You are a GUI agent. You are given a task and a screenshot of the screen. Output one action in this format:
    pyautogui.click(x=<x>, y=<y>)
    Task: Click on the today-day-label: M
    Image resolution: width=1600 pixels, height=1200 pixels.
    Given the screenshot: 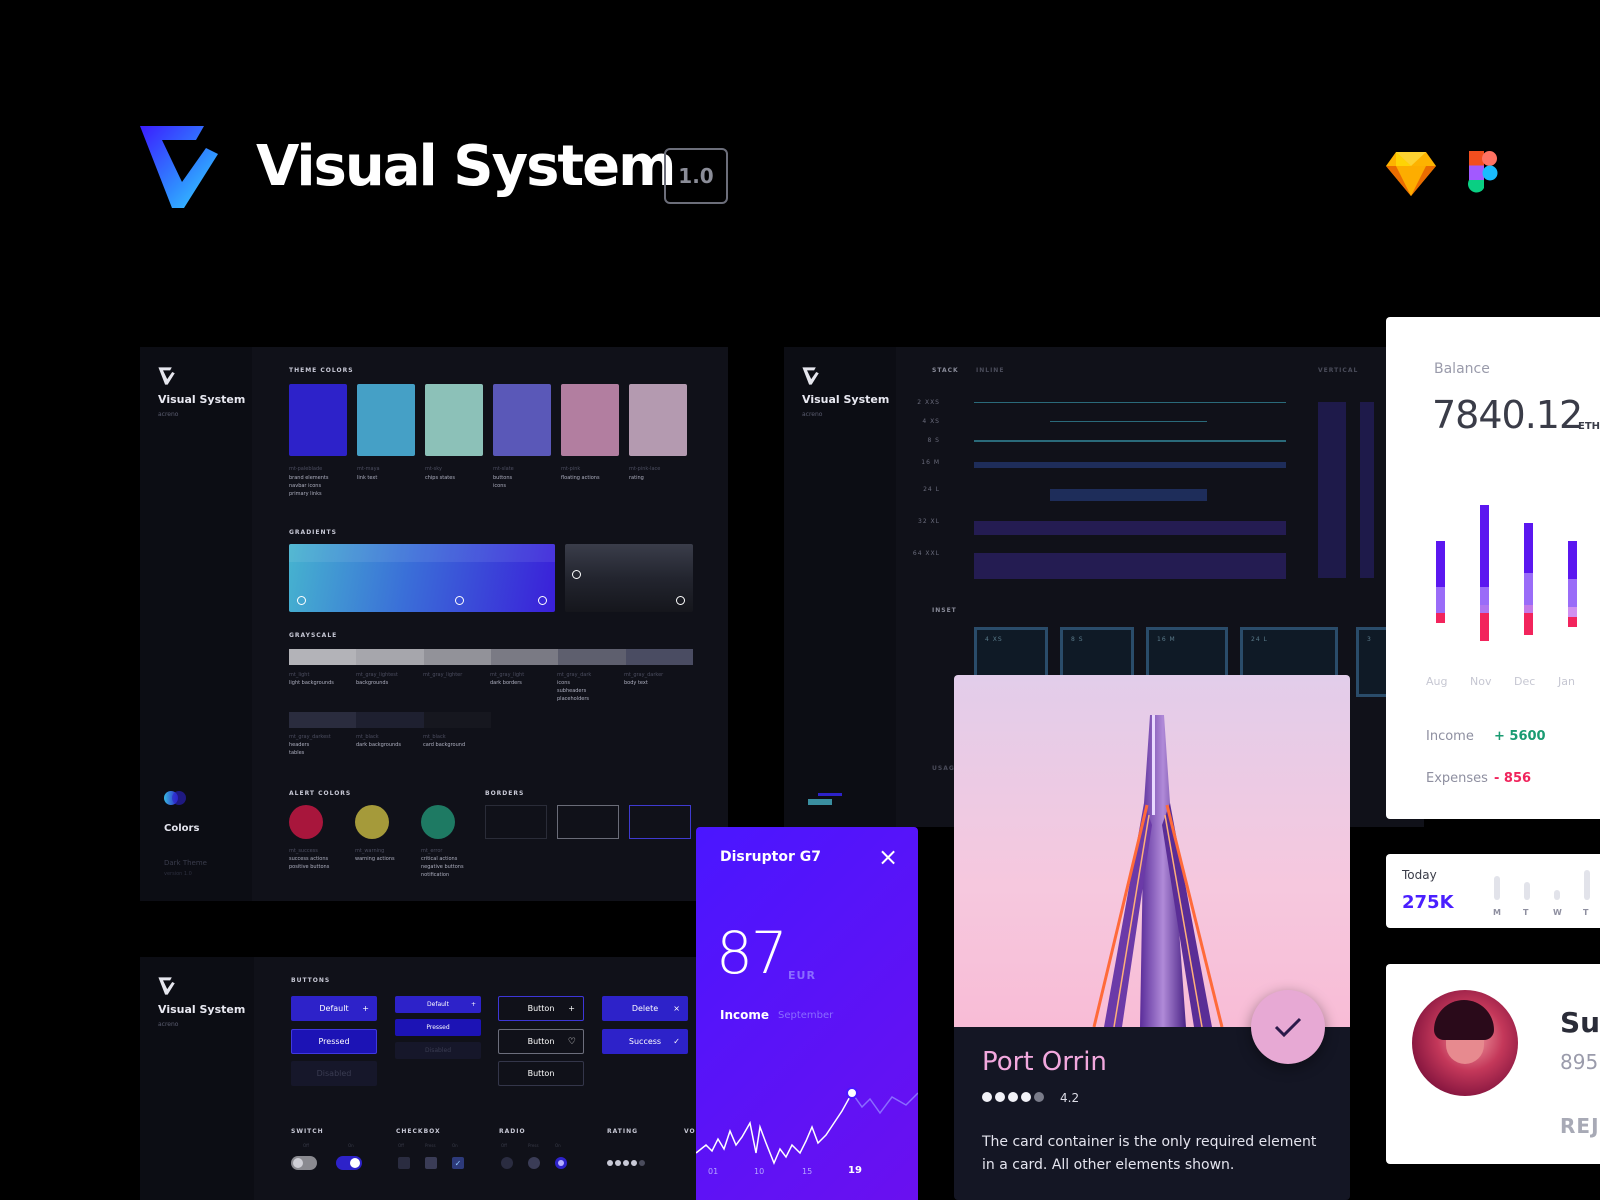 What is the action you would take?
    pyautogui.click(x=1497, y=912)
    